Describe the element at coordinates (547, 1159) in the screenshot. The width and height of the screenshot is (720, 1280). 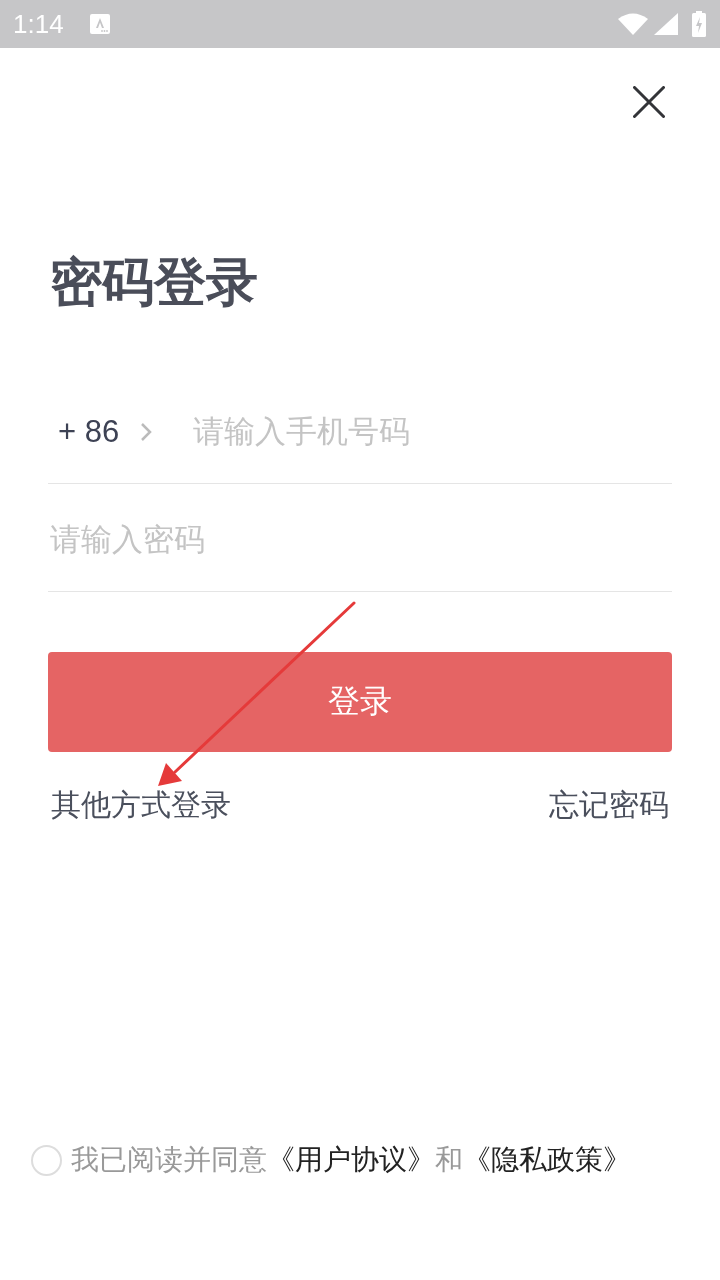
I see `privacy-policy-link: 《隐私政策》` at that location.